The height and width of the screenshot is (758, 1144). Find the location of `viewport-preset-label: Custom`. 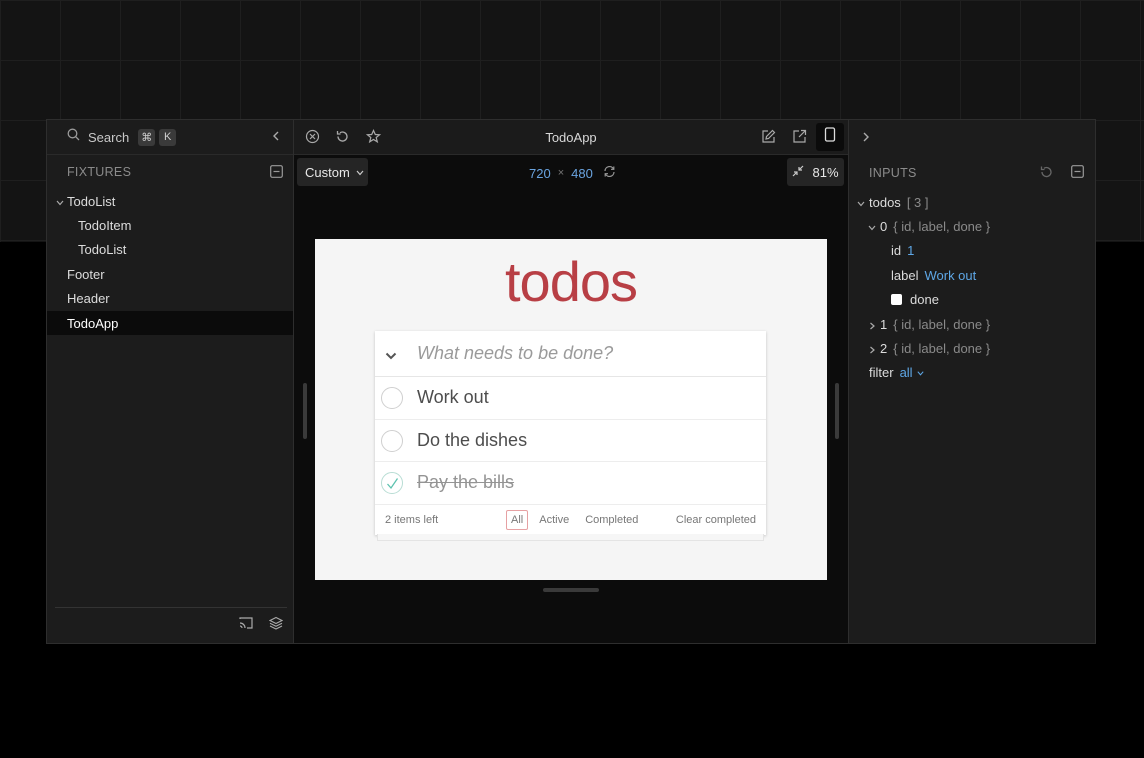

viewport-preset-label: Custom is located at coordinates (327, 172).